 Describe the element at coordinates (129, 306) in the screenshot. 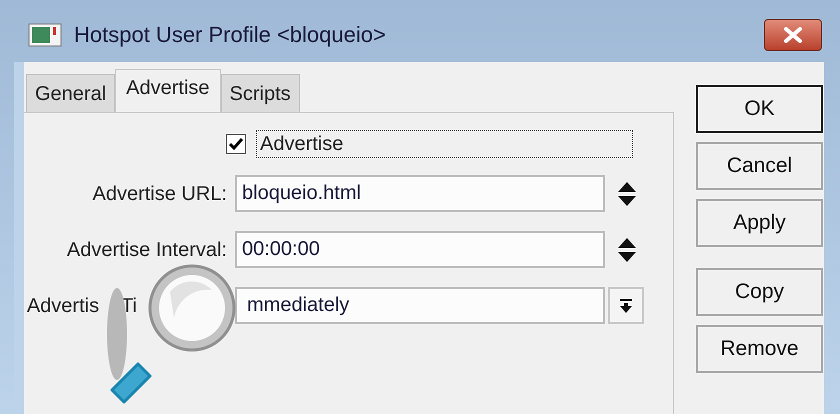

I see `field-label: Ti` at that location.